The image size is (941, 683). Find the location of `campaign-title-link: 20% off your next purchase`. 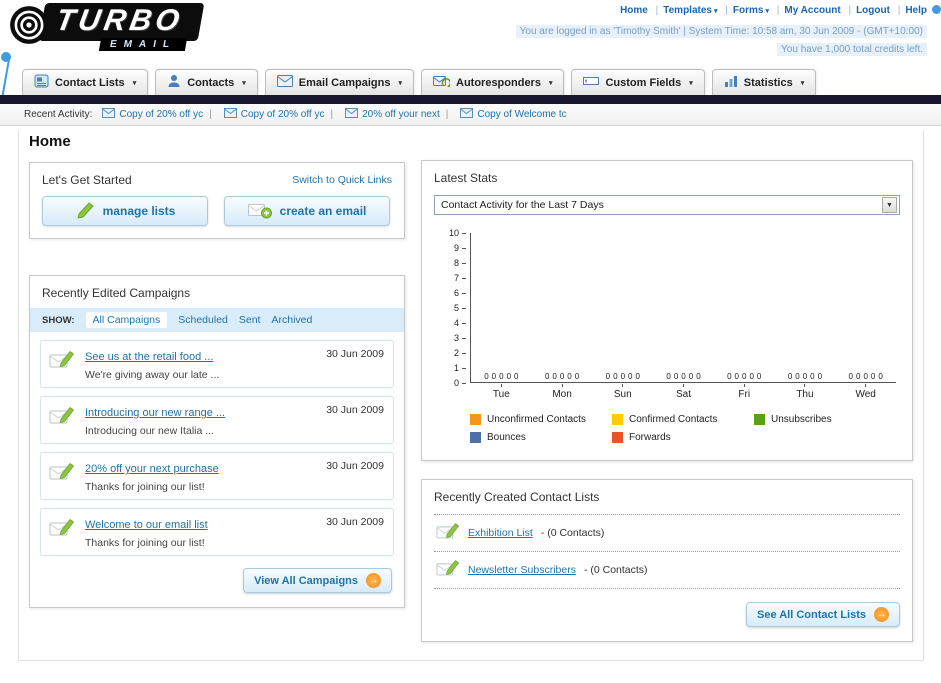

campaign-title-link: 20% off your next purchase is located at coordinates (152, 469).